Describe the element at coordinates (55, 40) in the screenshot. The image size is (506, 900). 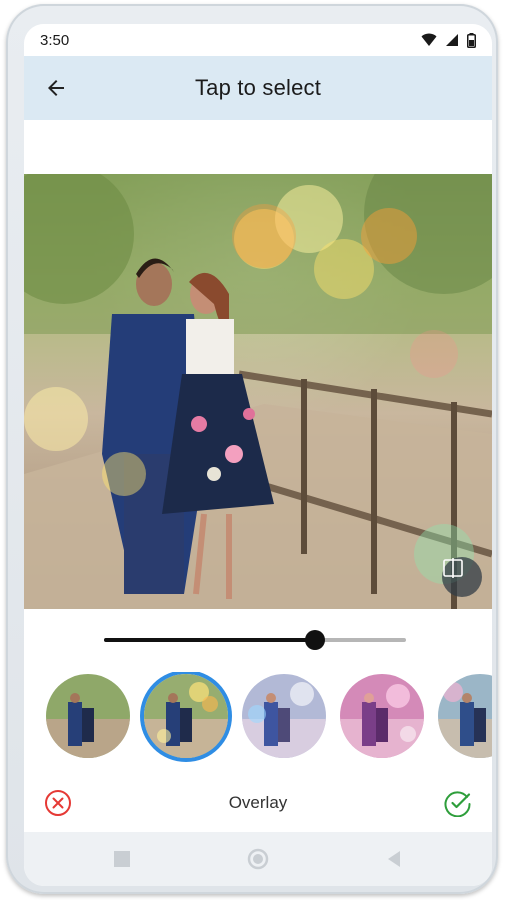
I see `status-time: 3:50` at that location.